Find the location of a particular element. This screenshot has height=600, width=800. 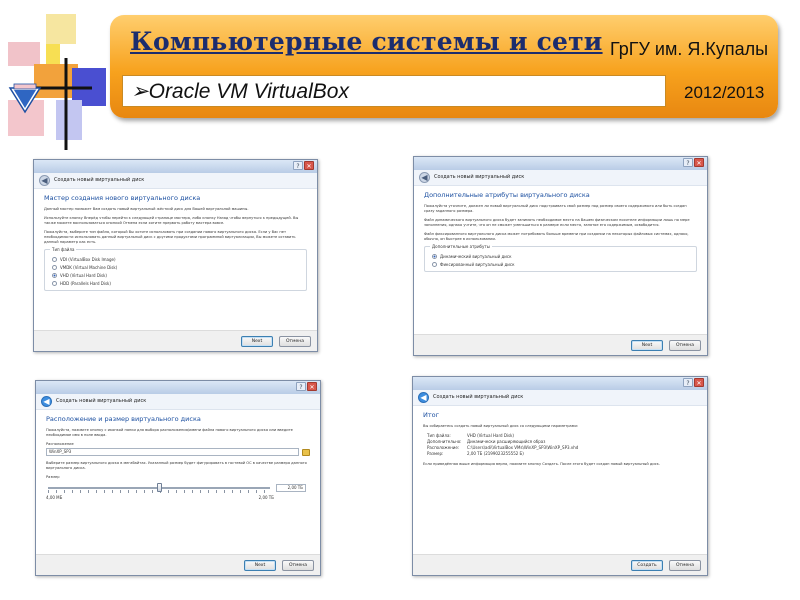

course-title: Компьютерные системы и сети is located at coordinates (366, 41).